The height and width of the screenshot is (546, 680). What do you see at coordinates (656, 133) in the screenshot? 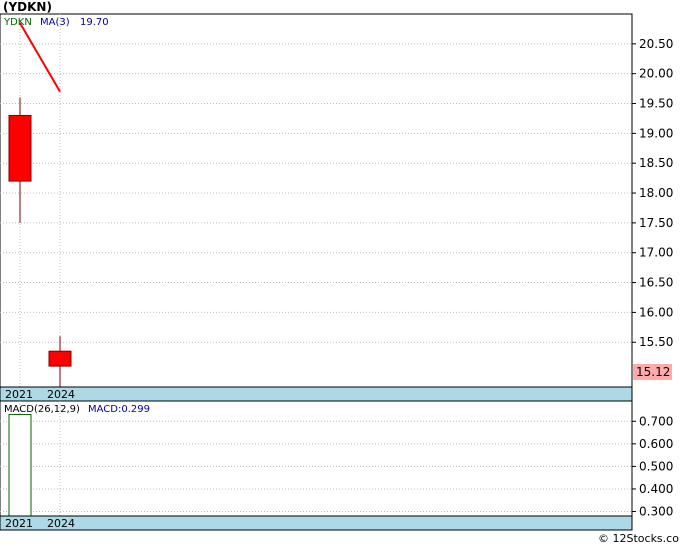
I see `price-tick-label: 19.00` at bounding box center [656, 133].